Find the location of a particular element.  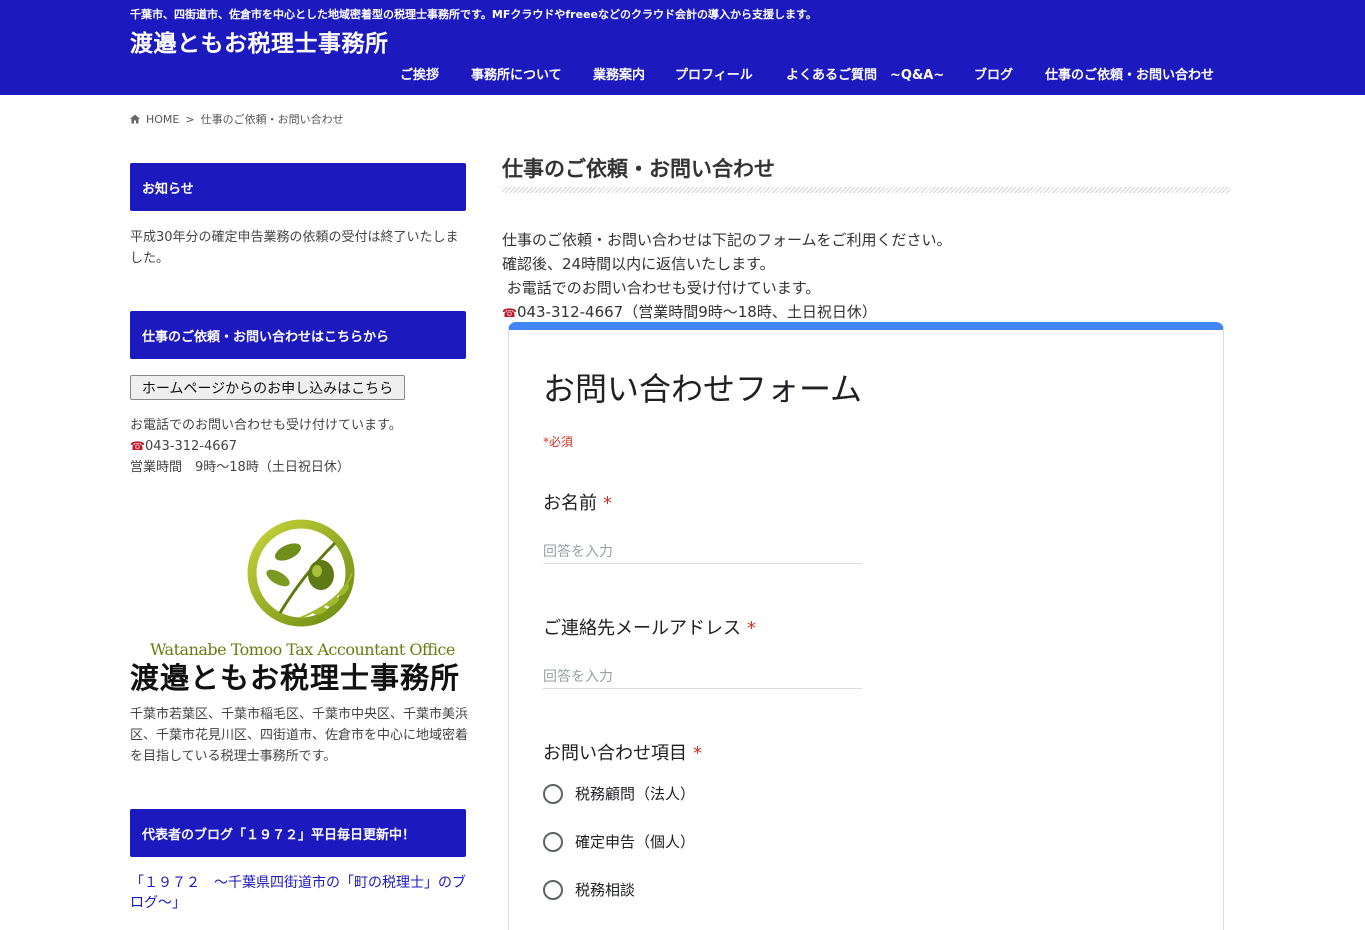

question-email-label: ご連絡先メールアドレス * is located at coordinates (649, 627).